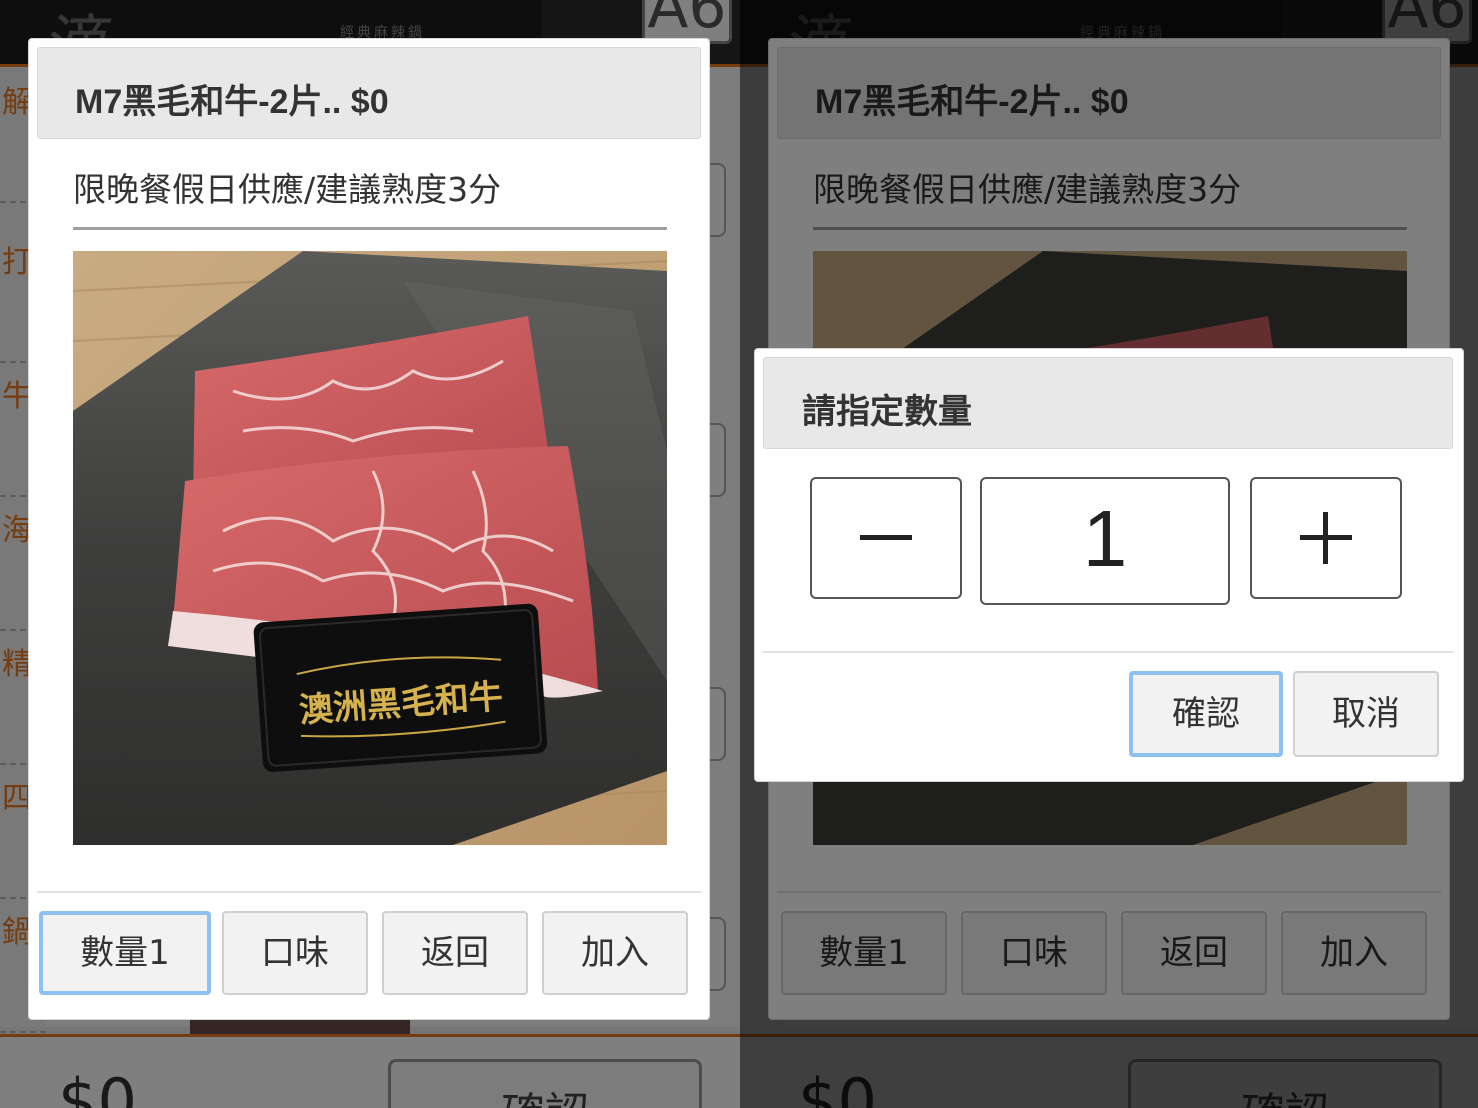 The height and width of the screenshot is (1108, 1478). What do you see at coordinates (1105, 538) in the screenshot?
I see `quantity-value: 1` at bounding box center [1105, 538].